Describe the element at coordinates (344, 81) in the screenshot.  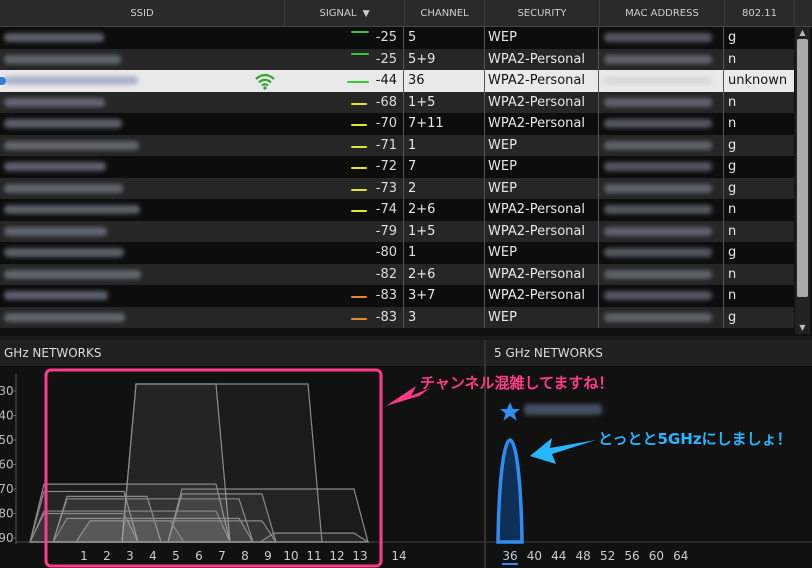
I see `row-signal: -44` at that location.